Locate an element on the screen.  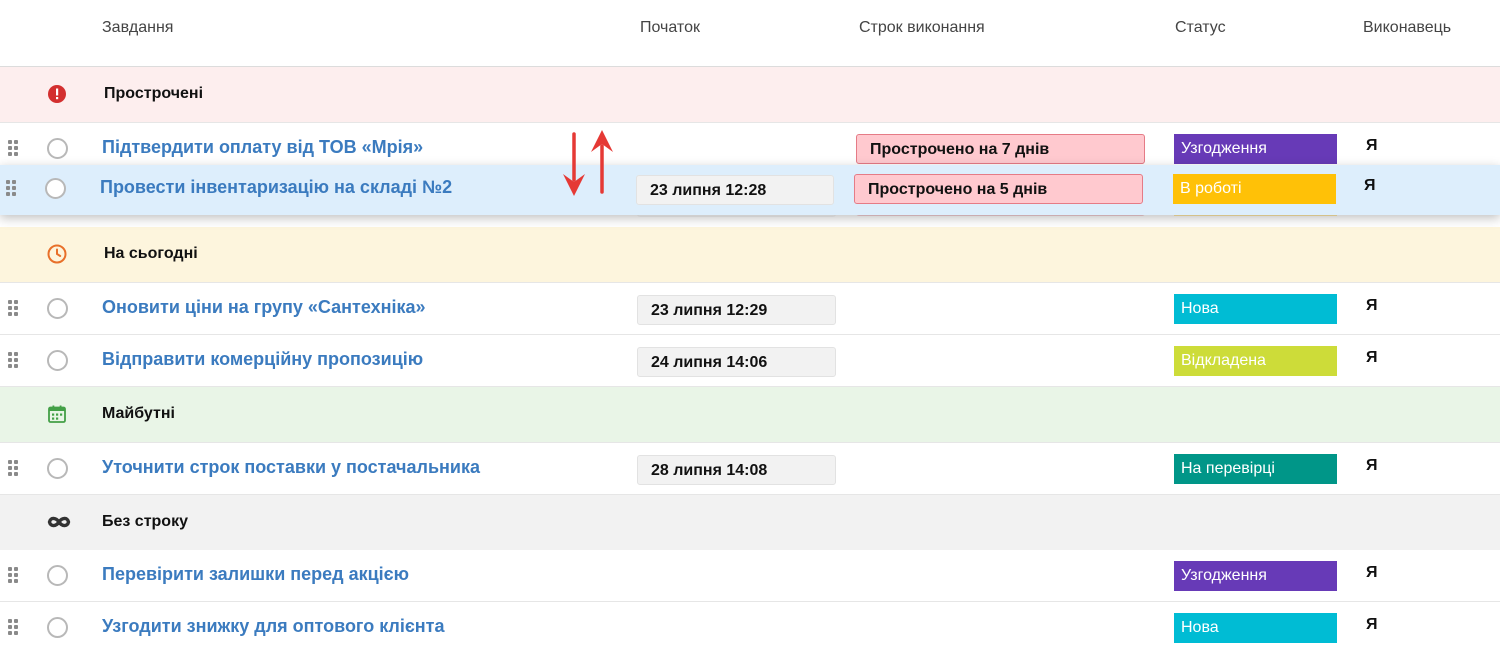
start-date: 28 липня 14:08 is located at coordinates (736, 470).